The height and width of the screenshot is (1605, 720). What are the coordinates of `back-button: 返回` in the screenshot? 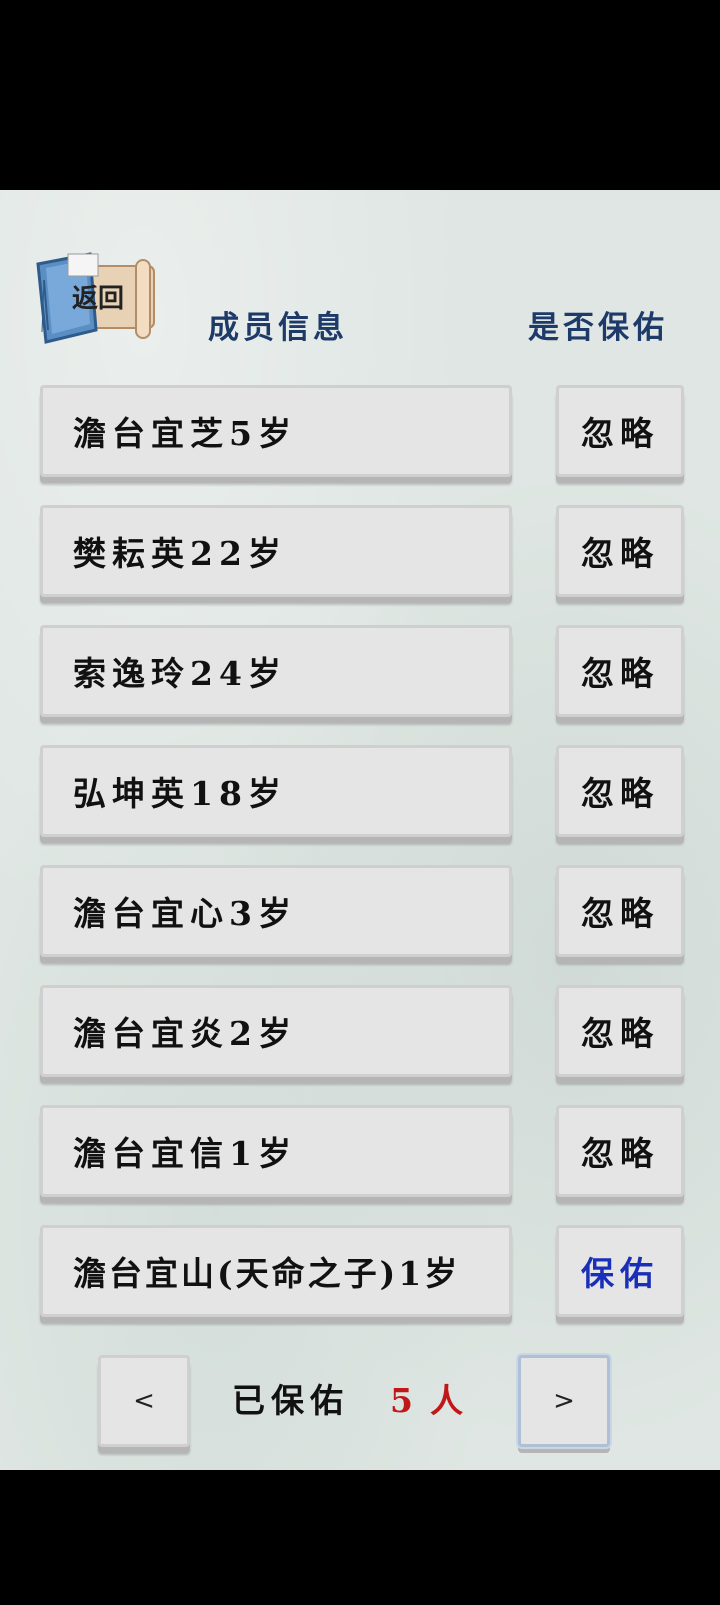 It's located at (97, 300).